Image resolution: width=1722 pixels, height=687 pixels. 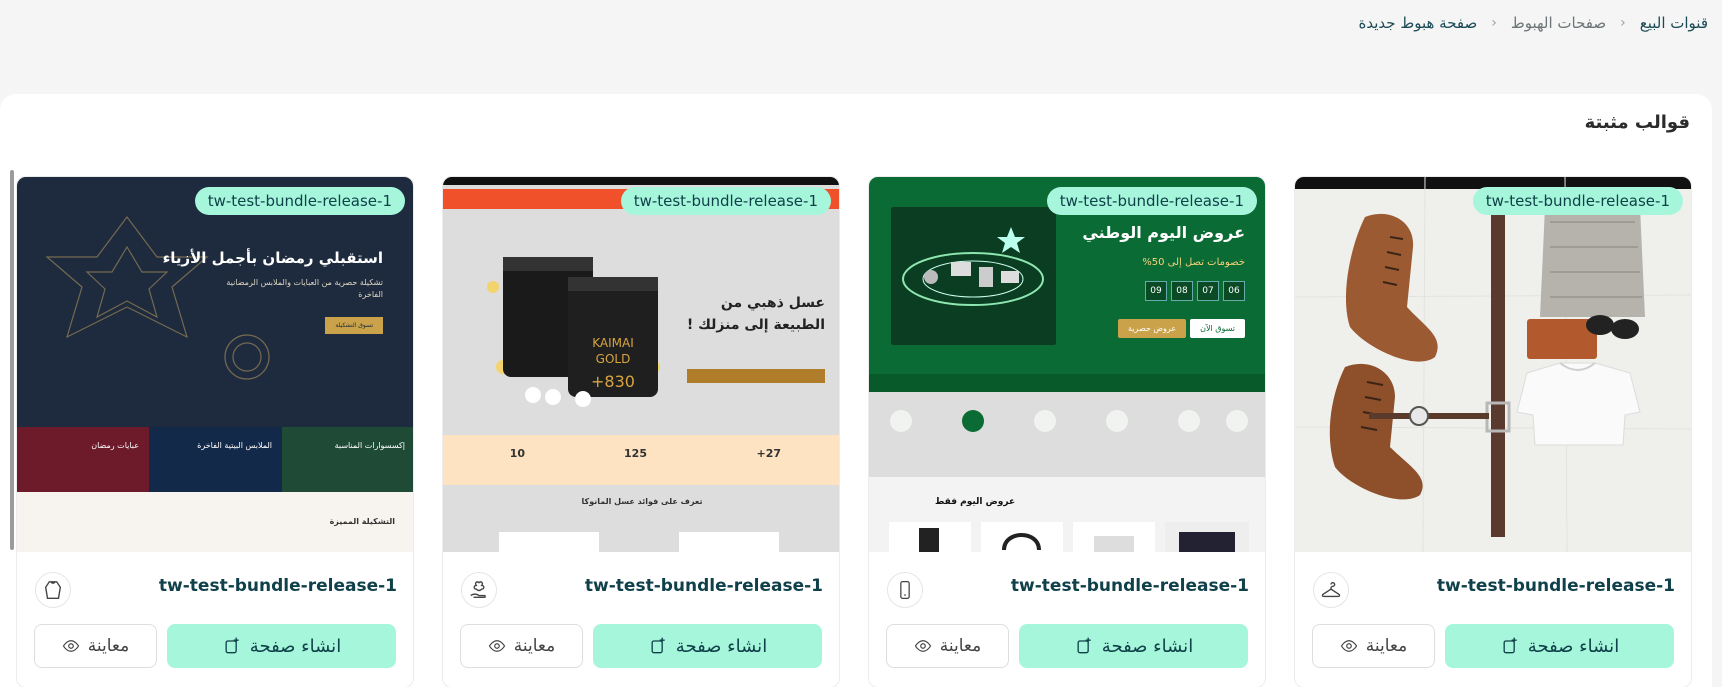 I want to click on shop-now-button: تسوق الآن, so click(x=1217, y=328).